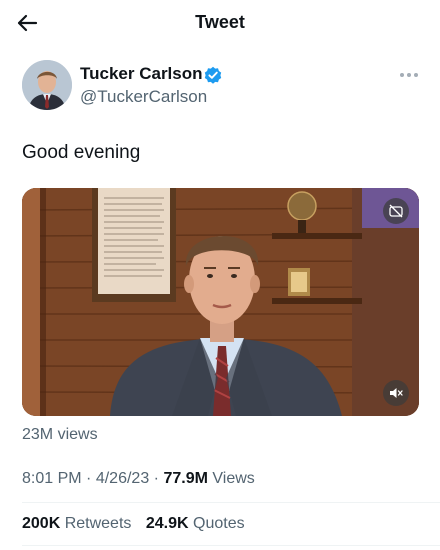 The image size is (440, 550). What do you see at coordinates (138, 524) in the screenshot?
I see `engagement-stats: 200K Retweets 24.9K Quotes` at bounding box center [138, 524].